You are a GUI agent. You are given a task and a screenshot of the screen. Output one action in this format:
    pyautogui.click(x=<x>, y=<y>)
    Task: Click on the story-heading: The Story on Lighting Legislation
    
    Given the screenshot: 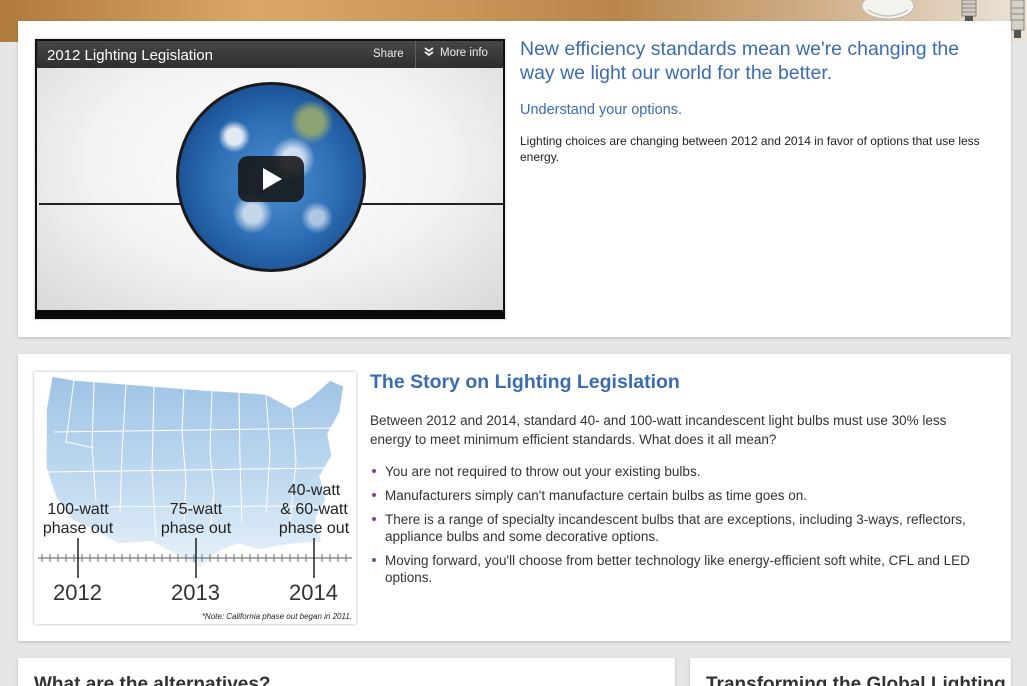 What is the action you would take?
    pyautogui.click(x=525, y=382)
    